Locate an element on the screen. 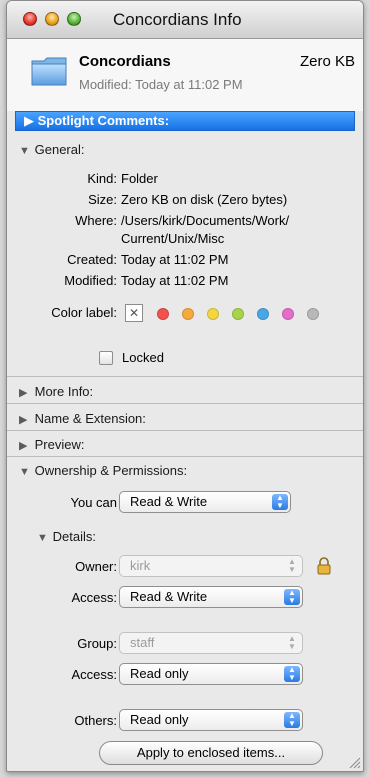  close-button is located at coordinates (30, 19).